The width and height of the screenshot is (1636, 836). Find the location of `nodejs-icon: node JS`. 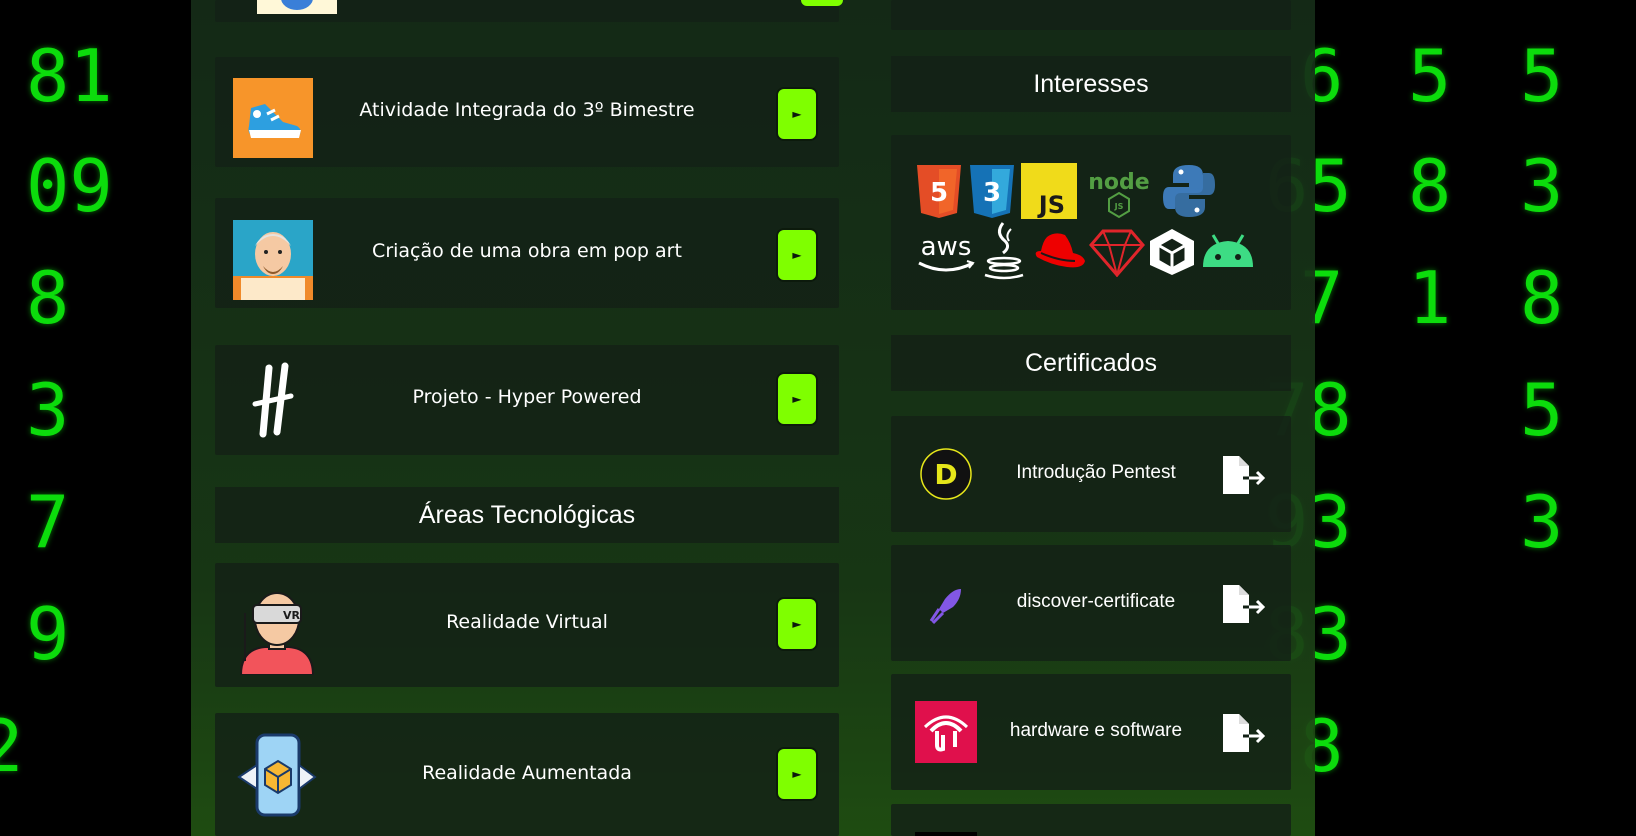

nodejs-icon: node JS is located at coordinates (1119, 194).